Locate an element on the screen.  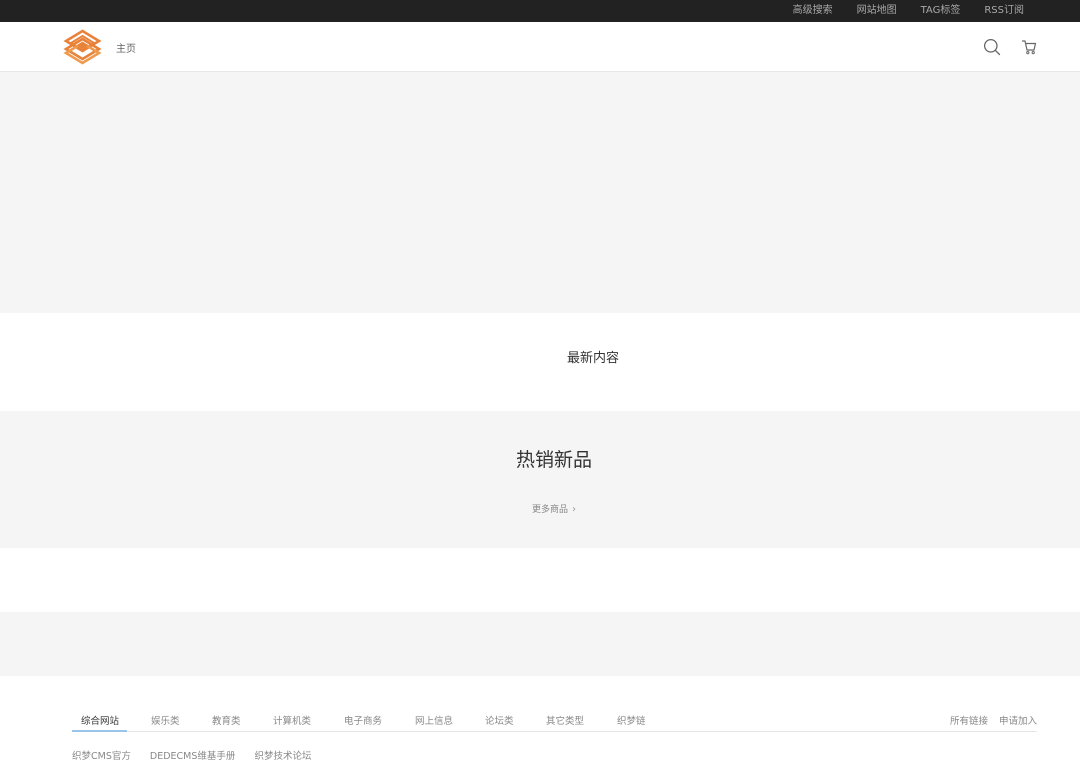
more-goods-label: 更多商品 is located at coordinates (549, 510).